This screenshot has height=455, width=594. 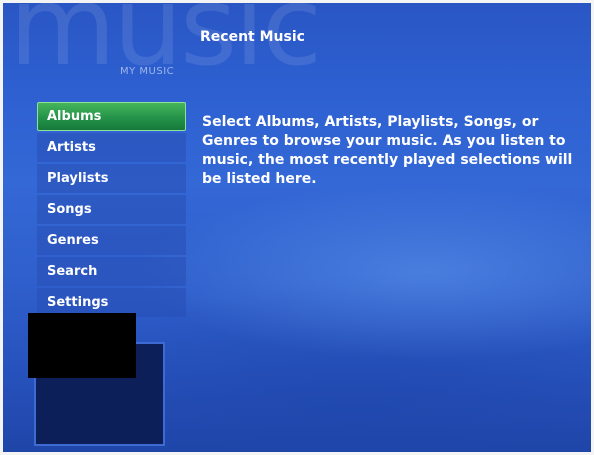 I want to click on section-title: MY MUSIC, so click(x=147, y=71).